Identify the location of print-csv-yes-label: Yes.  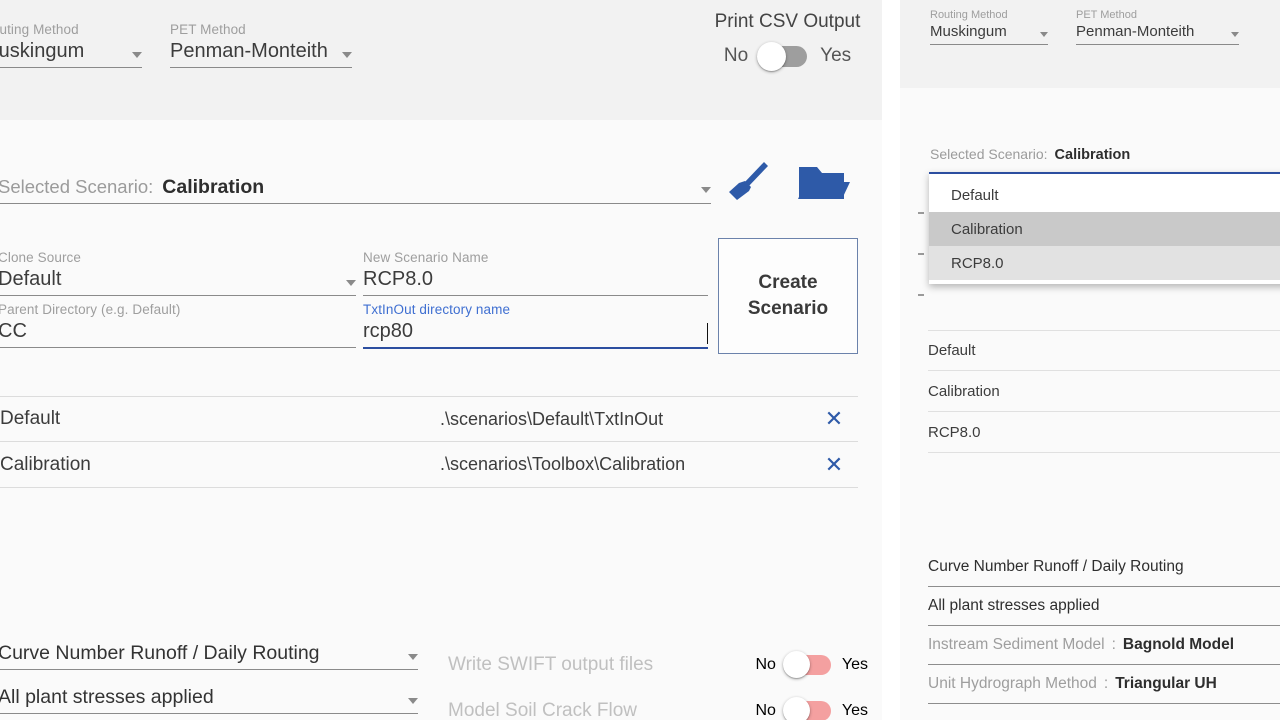
(836, 55).